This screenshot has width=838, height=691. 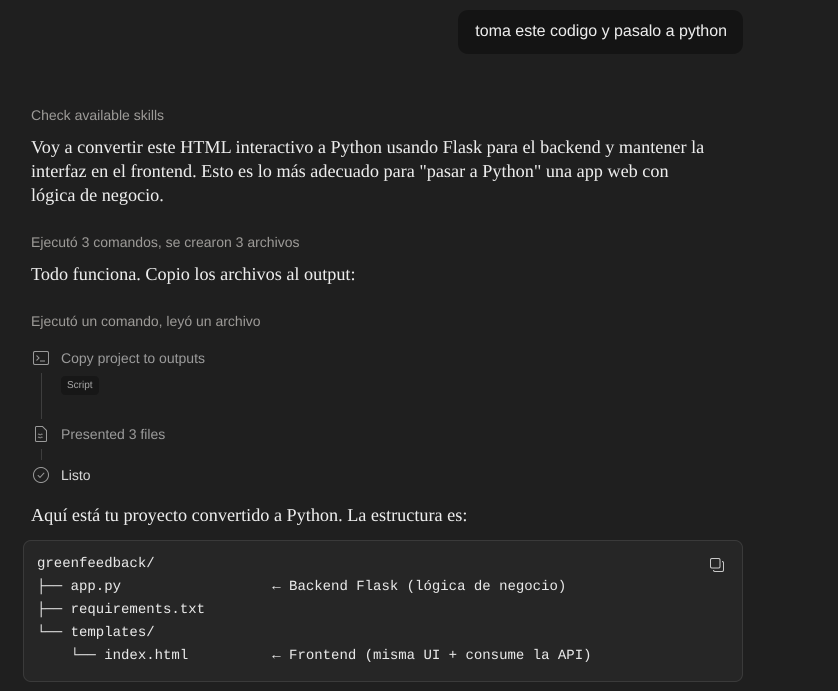 What do you see at coordinates (146, 321) in the screenshot?
I see `activity-summary: Ejecutó un comando, leyó un archivo` at bounding box center [146, 321].